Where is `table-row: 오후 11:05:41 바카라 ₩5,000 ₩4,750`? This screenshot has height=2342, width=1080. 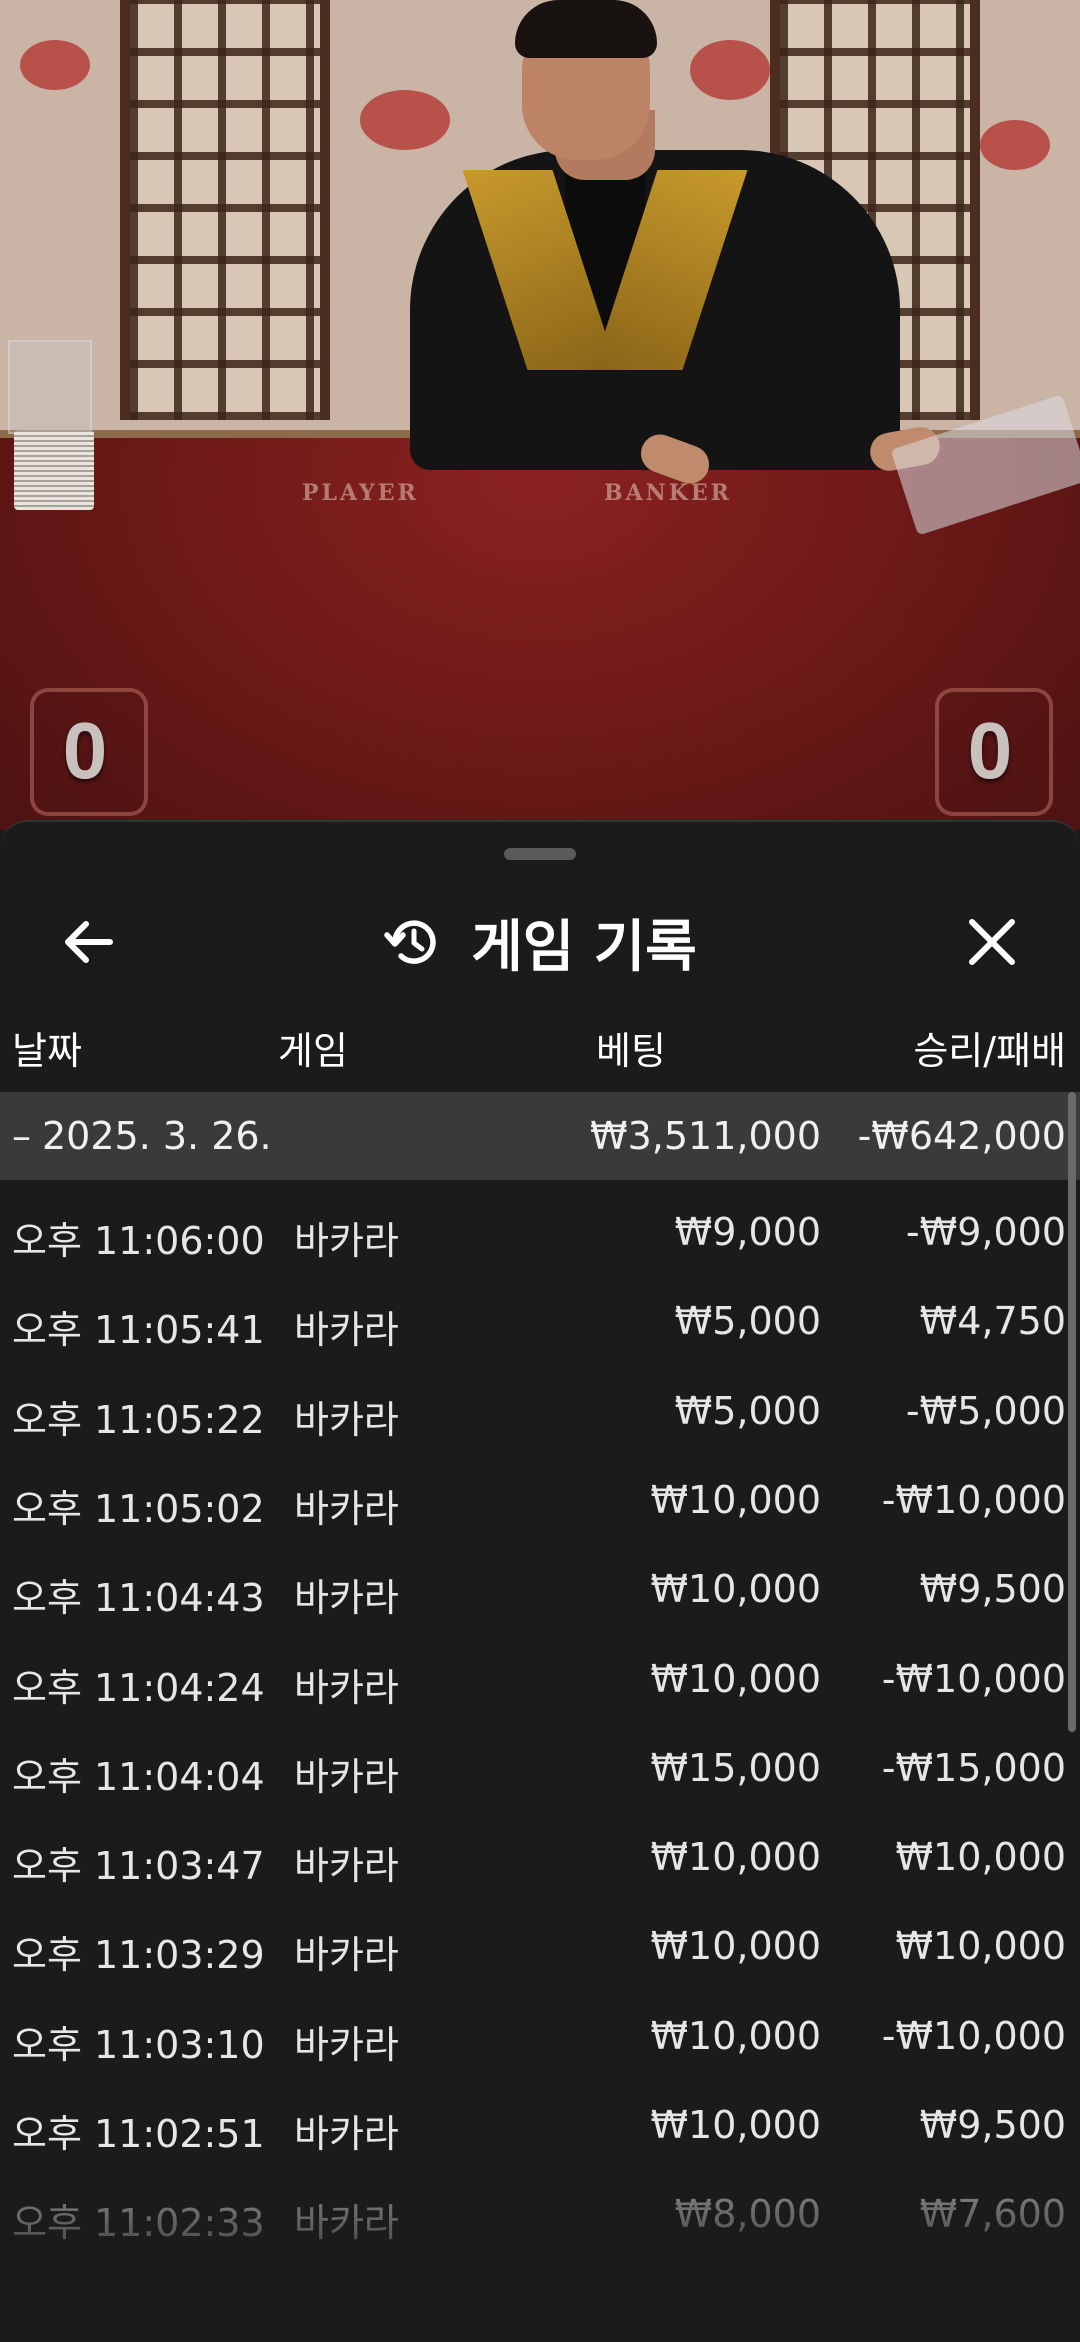 table-row: 오후 11:05:41 바카라 ₩5,000 ₩4,750 is located at coordinates (540, 1321).